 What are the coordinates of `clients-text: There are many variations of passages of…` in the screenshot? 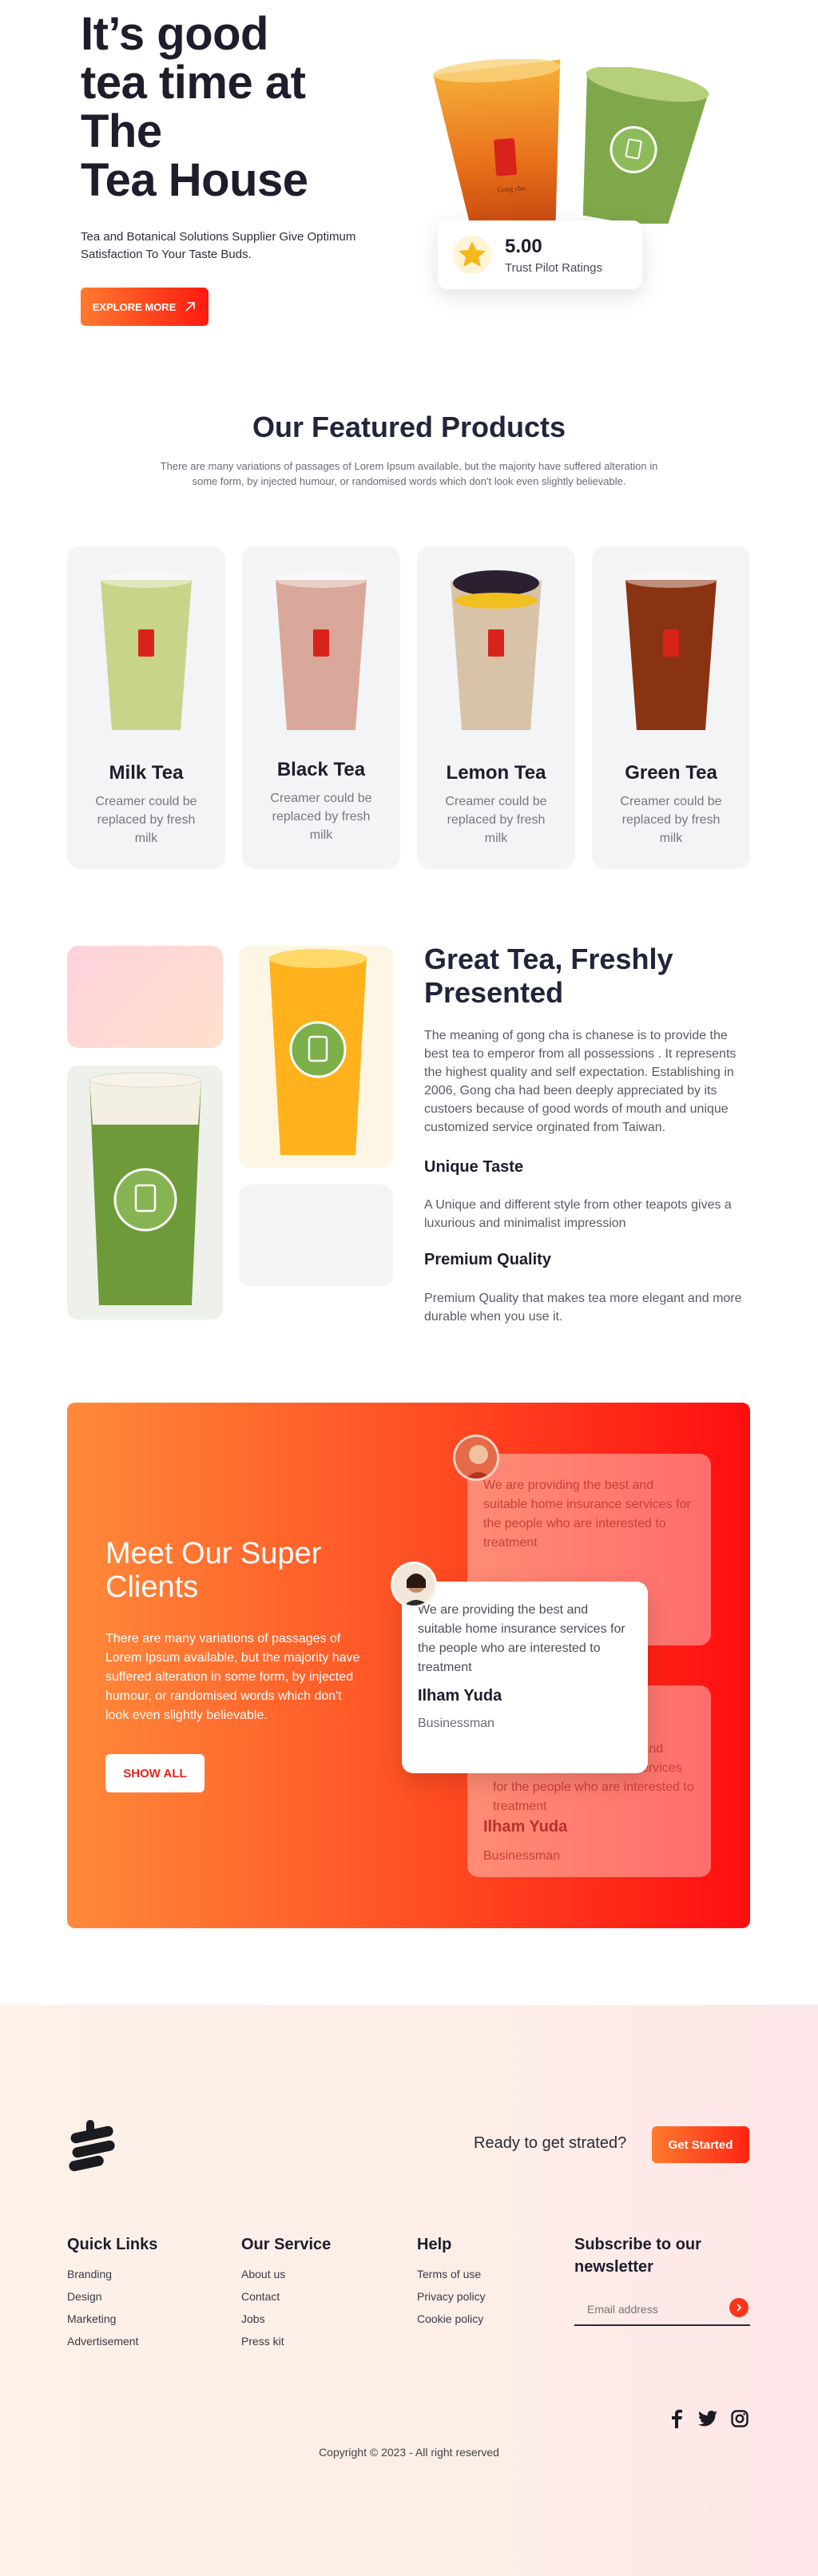 It's located at (232, 1677).